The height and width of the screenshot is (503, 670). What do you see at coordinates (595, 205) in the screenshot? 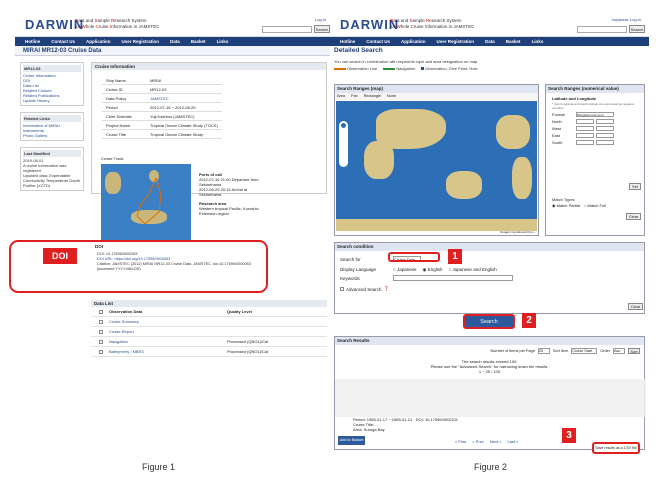
I see `match-full-radio: ○ Match Full` at bounding box center [595, 205].